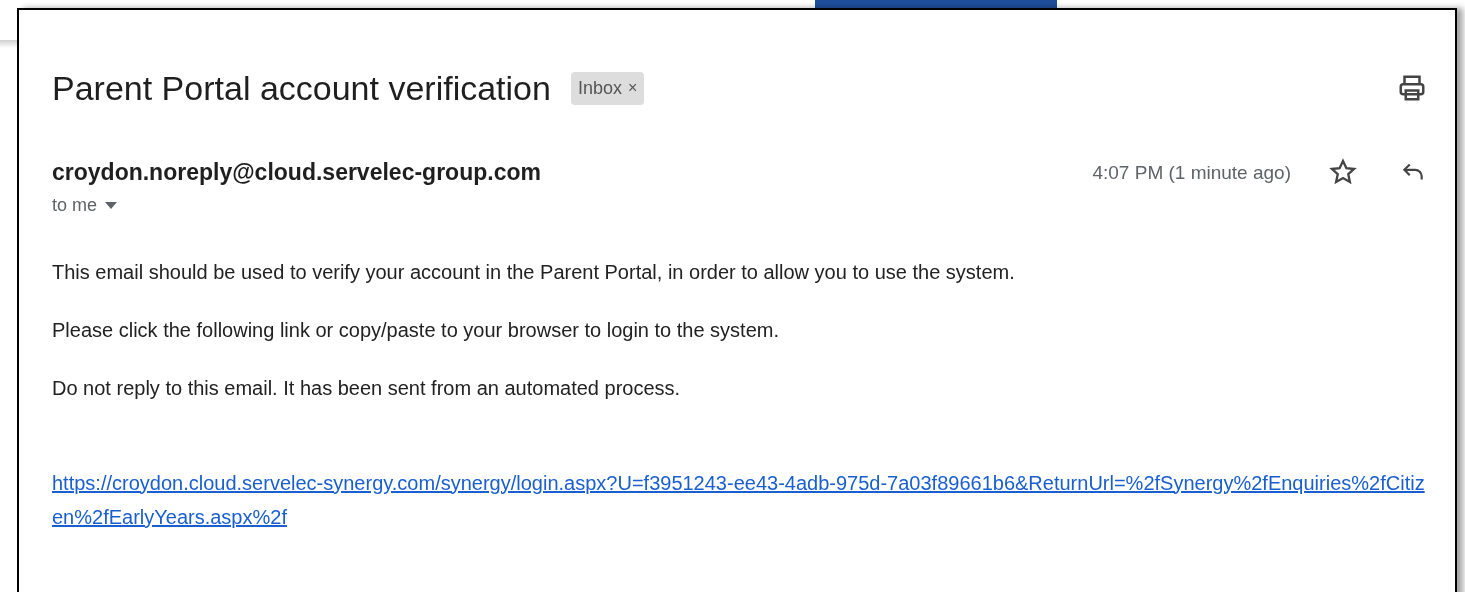 The image size is (1465, 592). What do you see at coordinates (367, 388) in the screenshot?
I see `body-paragraph: Do not reply to this email. It has been sent from an automated process.` at bounding box center [367, 388].